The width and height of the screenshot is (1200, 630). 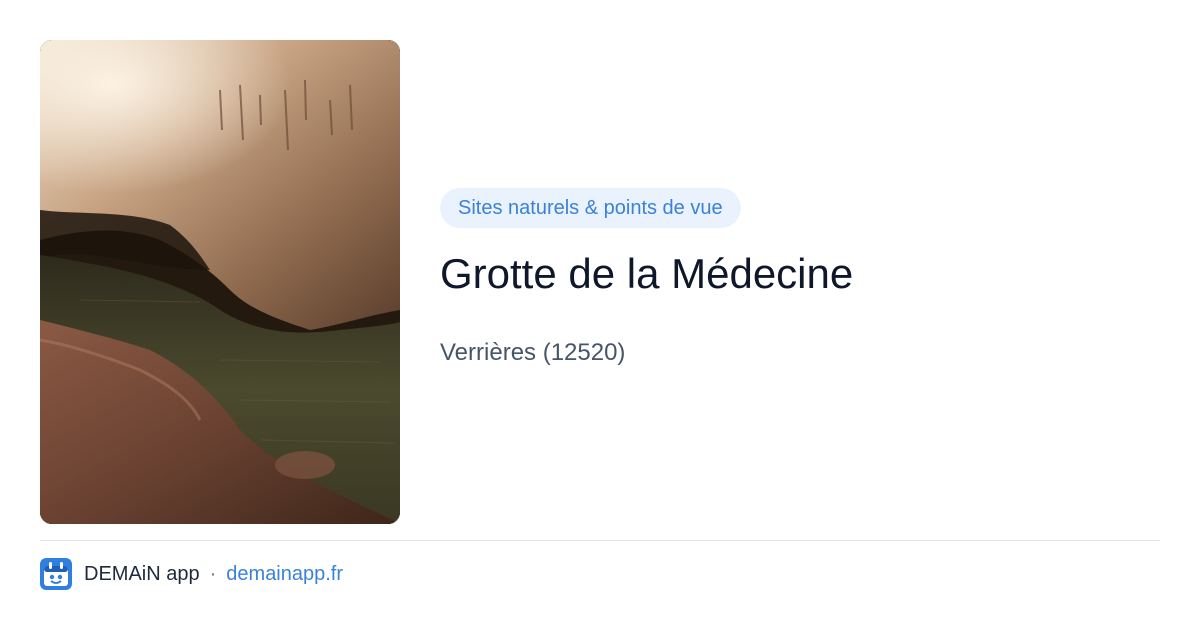 I want to click on app-name: DEMAiN app, so click(x=142, y=573).